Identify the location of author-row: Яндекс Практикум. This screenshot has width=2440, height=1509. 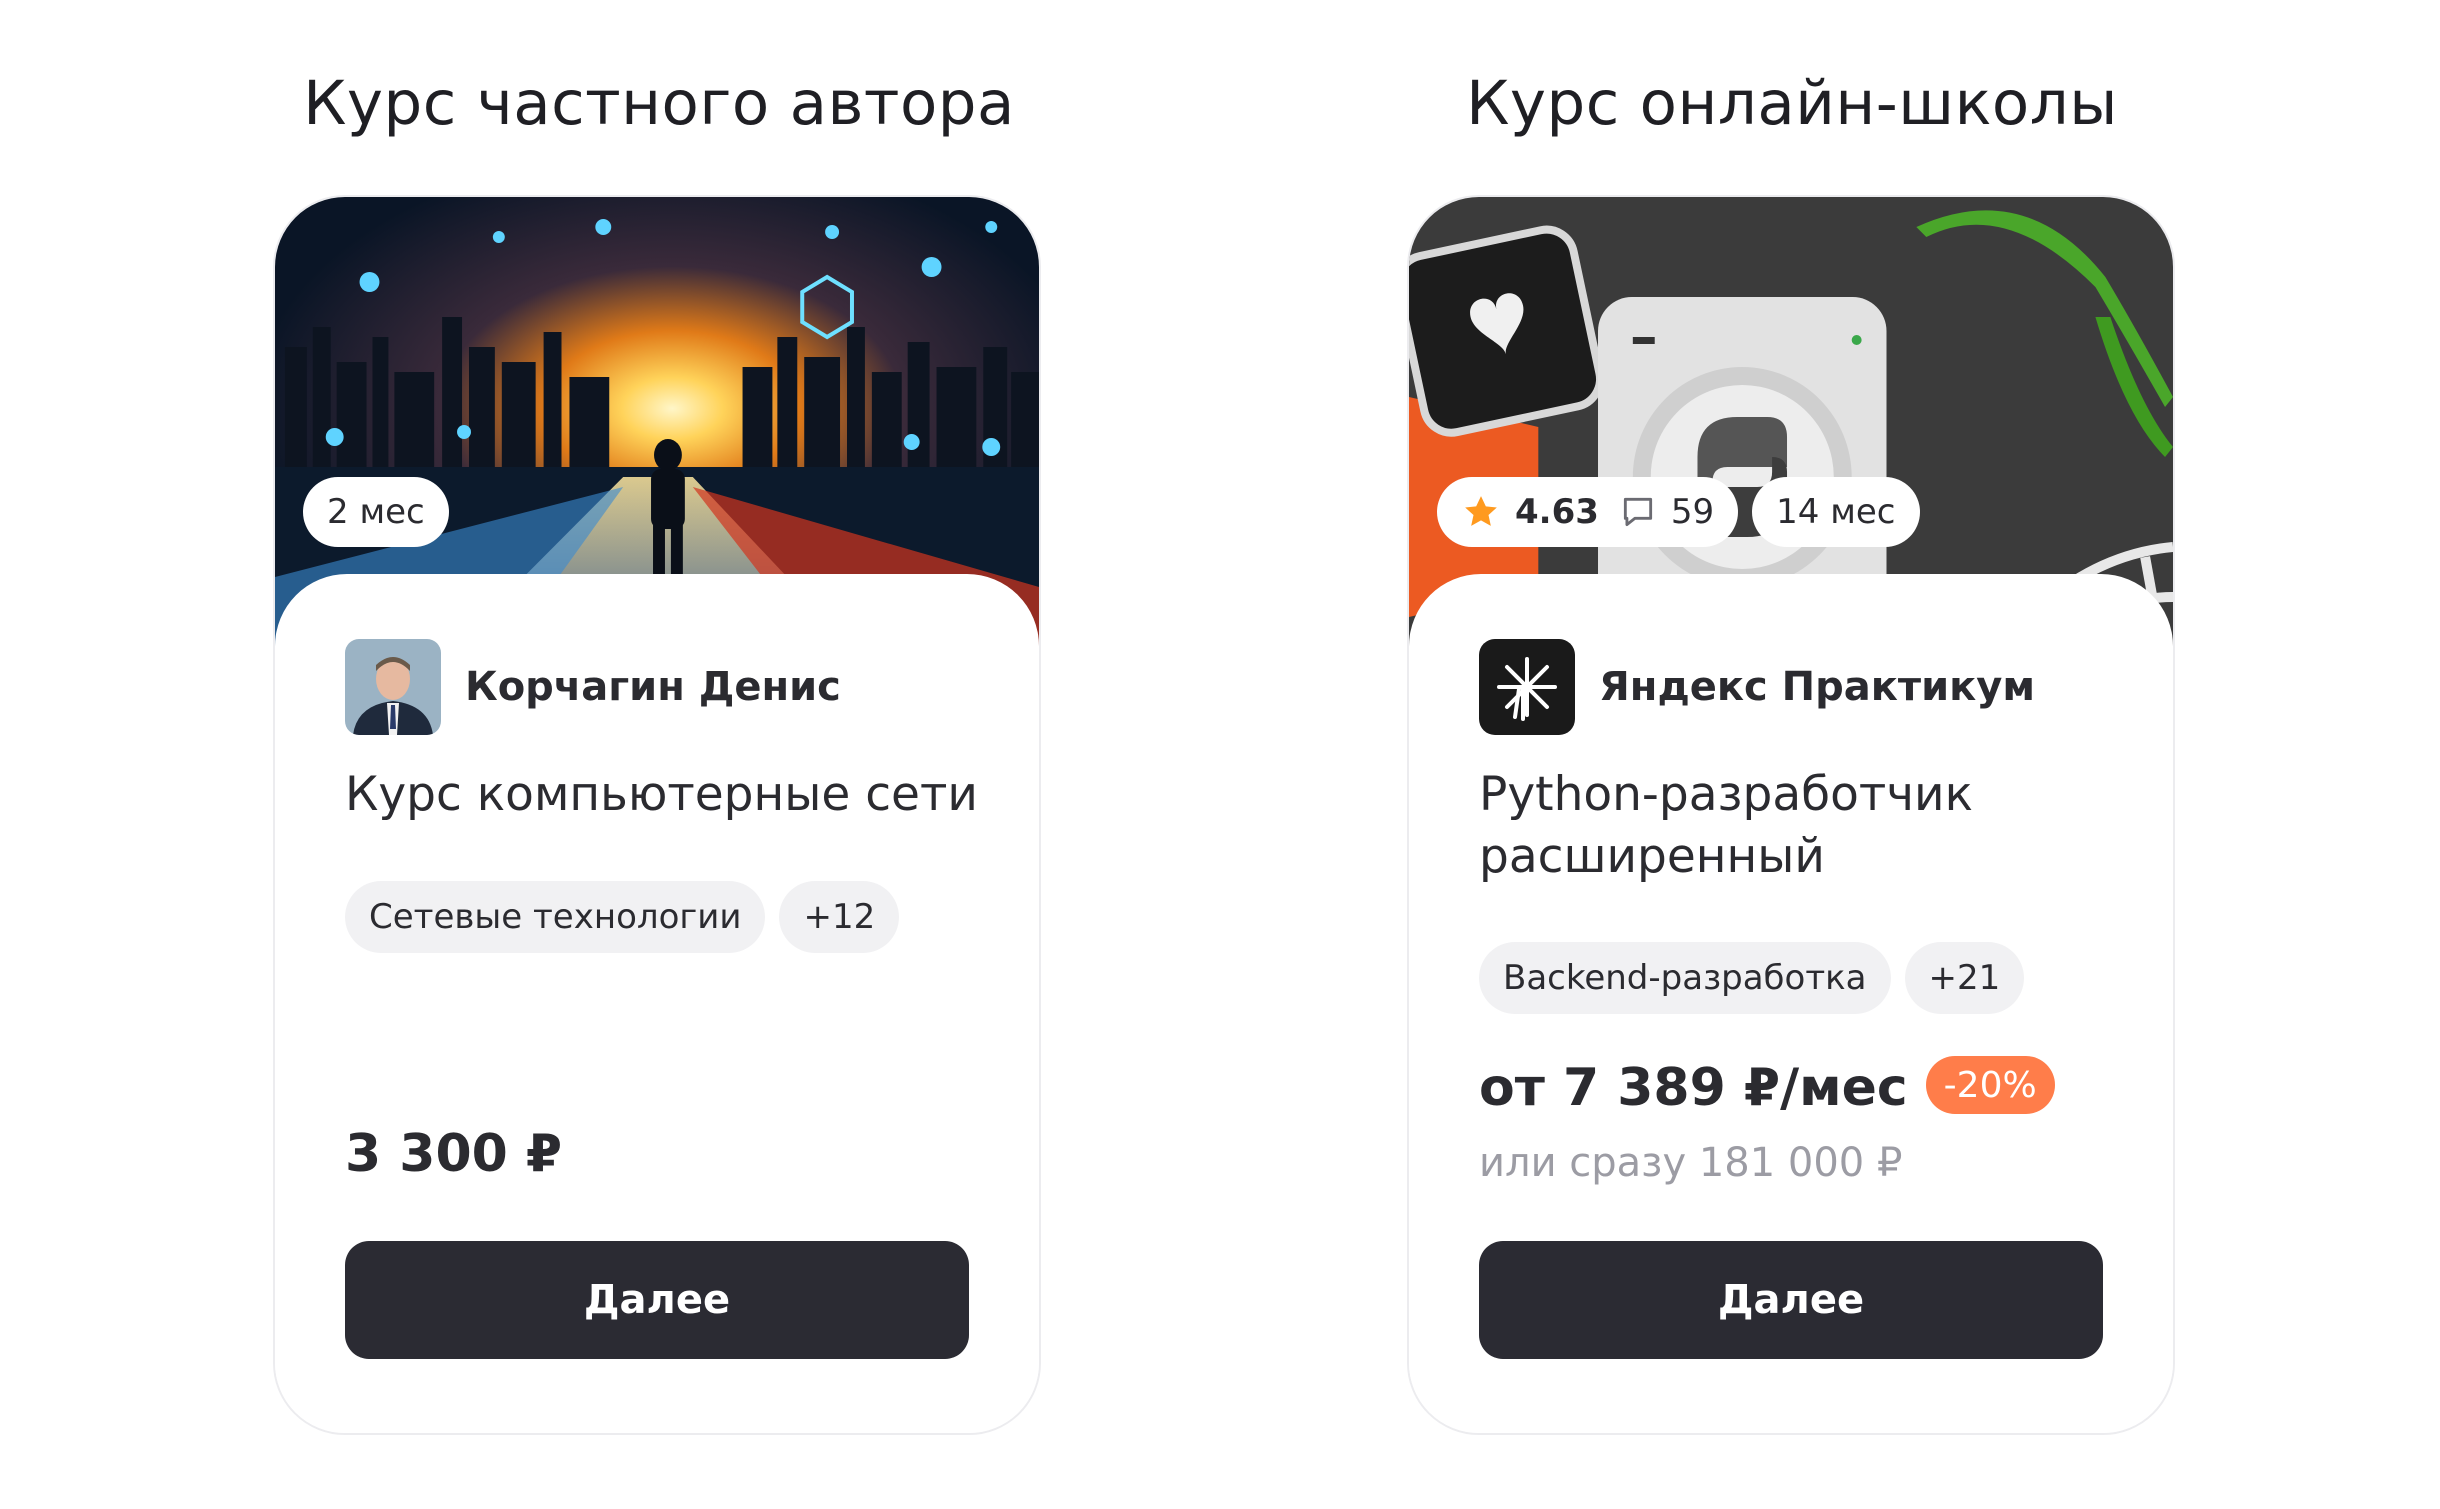
(1757, 687).